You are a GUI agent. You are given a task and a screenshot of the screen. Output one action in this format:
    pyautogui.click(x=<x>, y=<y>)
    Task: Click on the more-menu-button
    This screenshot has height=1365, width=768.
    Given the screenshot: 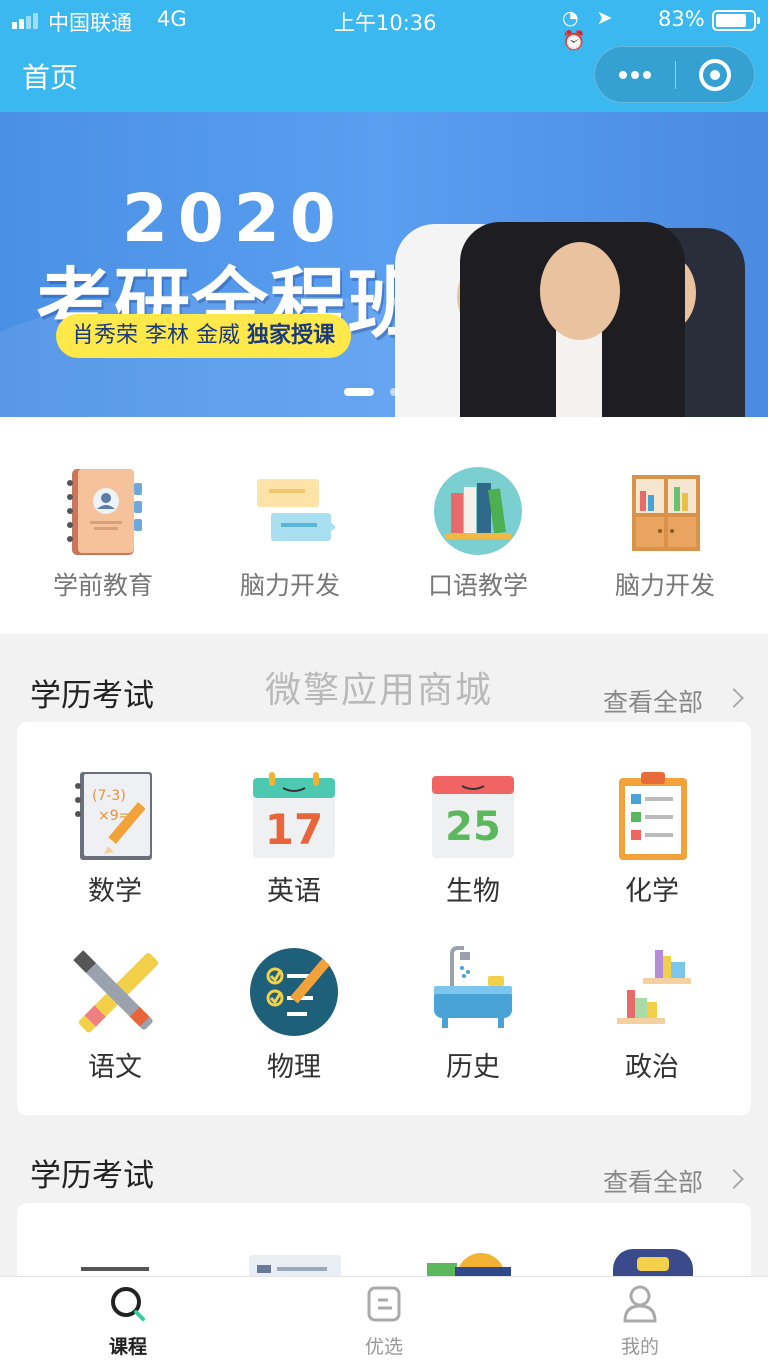 What is the action you would take?
    pyautogui.click(x=635, y=74)
    